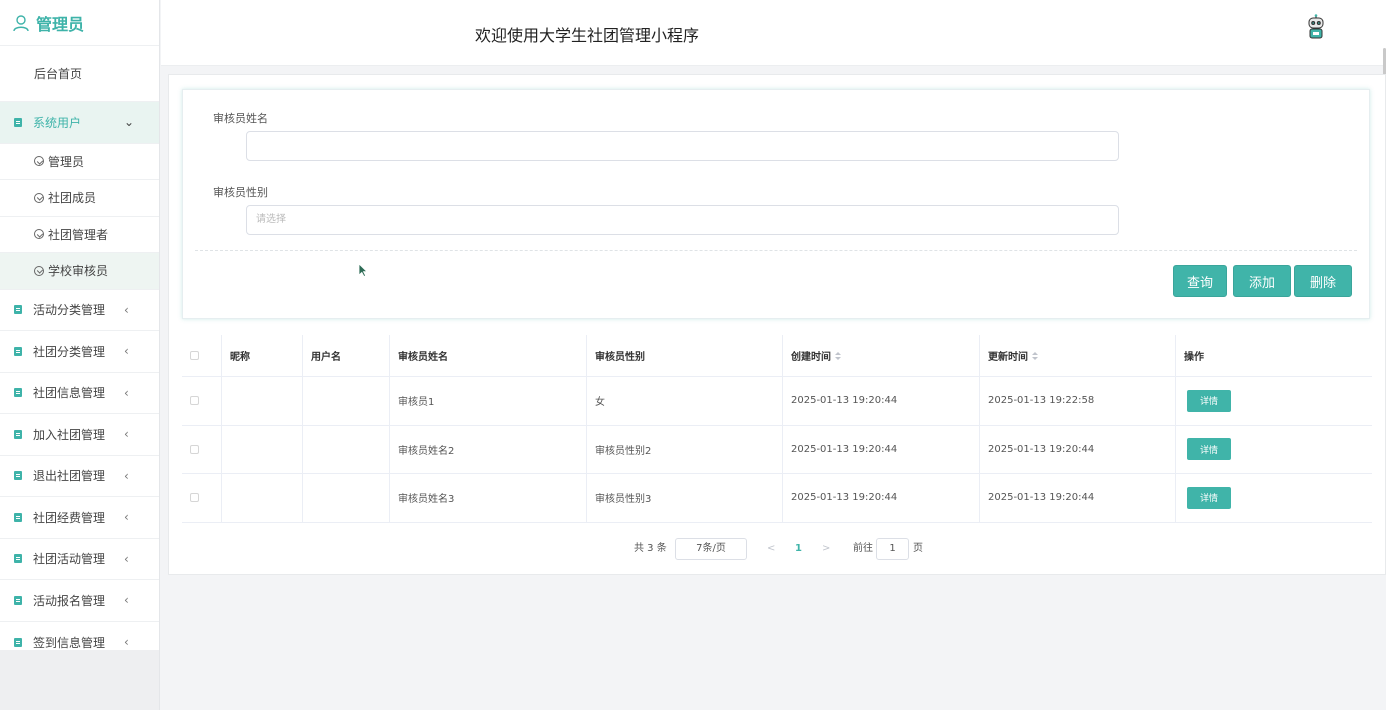 This screenshot has width=1386, height=710. Describe the element at coordinates (69, 642) in the screenshot. I see `sidebar-item-label: 签到信息管理` at that location.